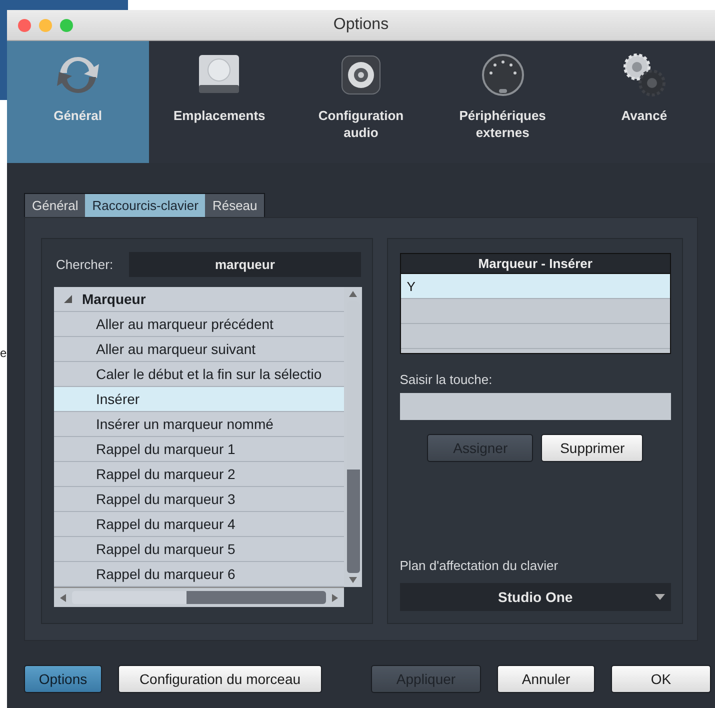 The width and height of the screenshot is (715, 708). What do you see at coordinates (535, 286) in the screenshot?
I see `shortcut-row: Y` at bounding box center [535, 286].